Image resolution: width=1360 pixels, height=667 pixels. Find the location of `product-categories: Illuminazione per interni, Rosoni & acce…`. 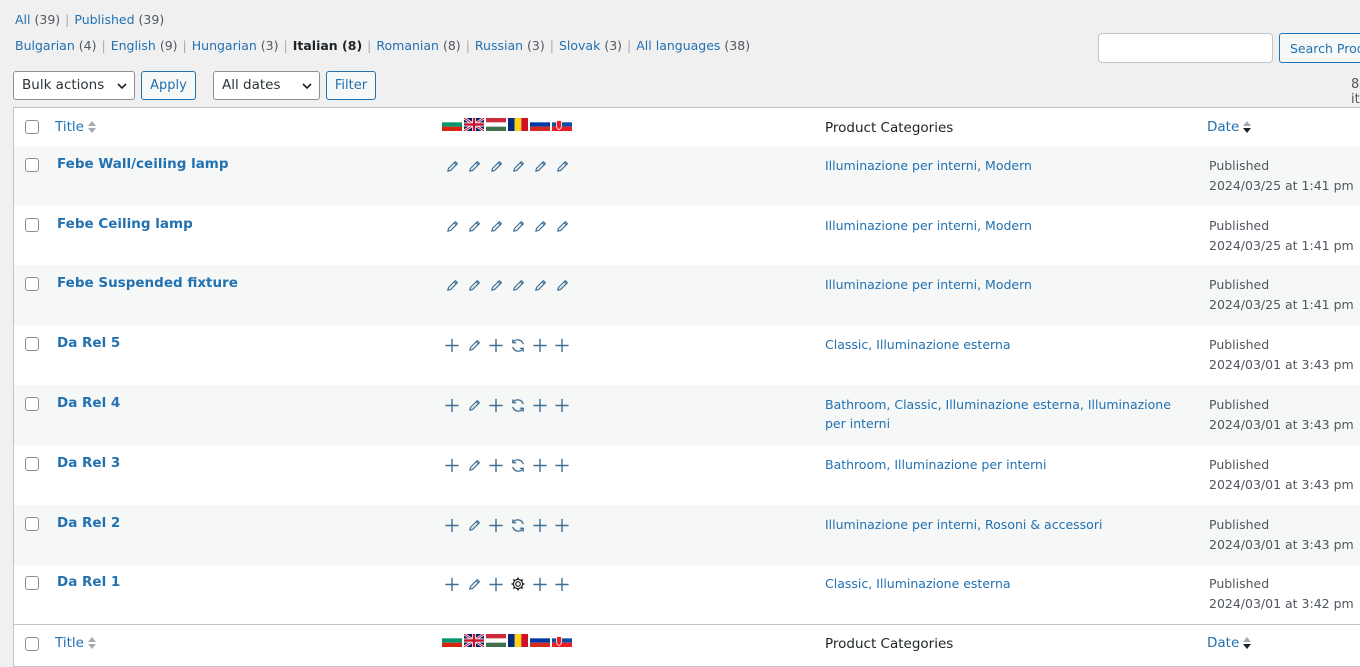

product-categories: Illuminazione per interni, Rosoni & acce… is located at coordinates (1002, 524).